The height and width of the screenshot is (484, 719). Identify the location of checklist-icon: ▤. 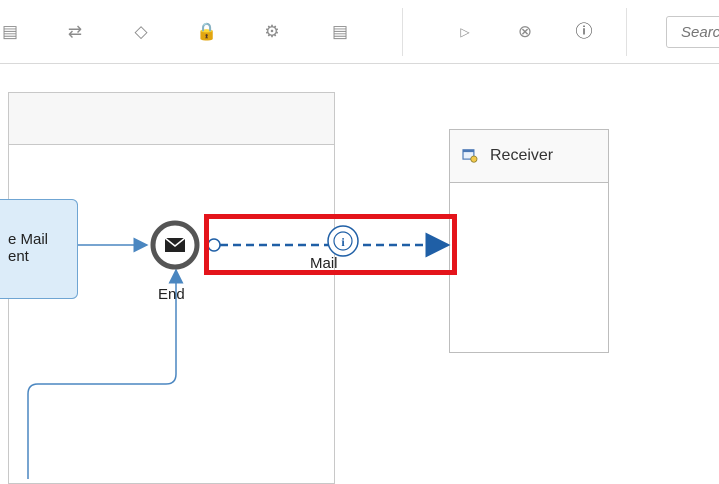
(340, 32).